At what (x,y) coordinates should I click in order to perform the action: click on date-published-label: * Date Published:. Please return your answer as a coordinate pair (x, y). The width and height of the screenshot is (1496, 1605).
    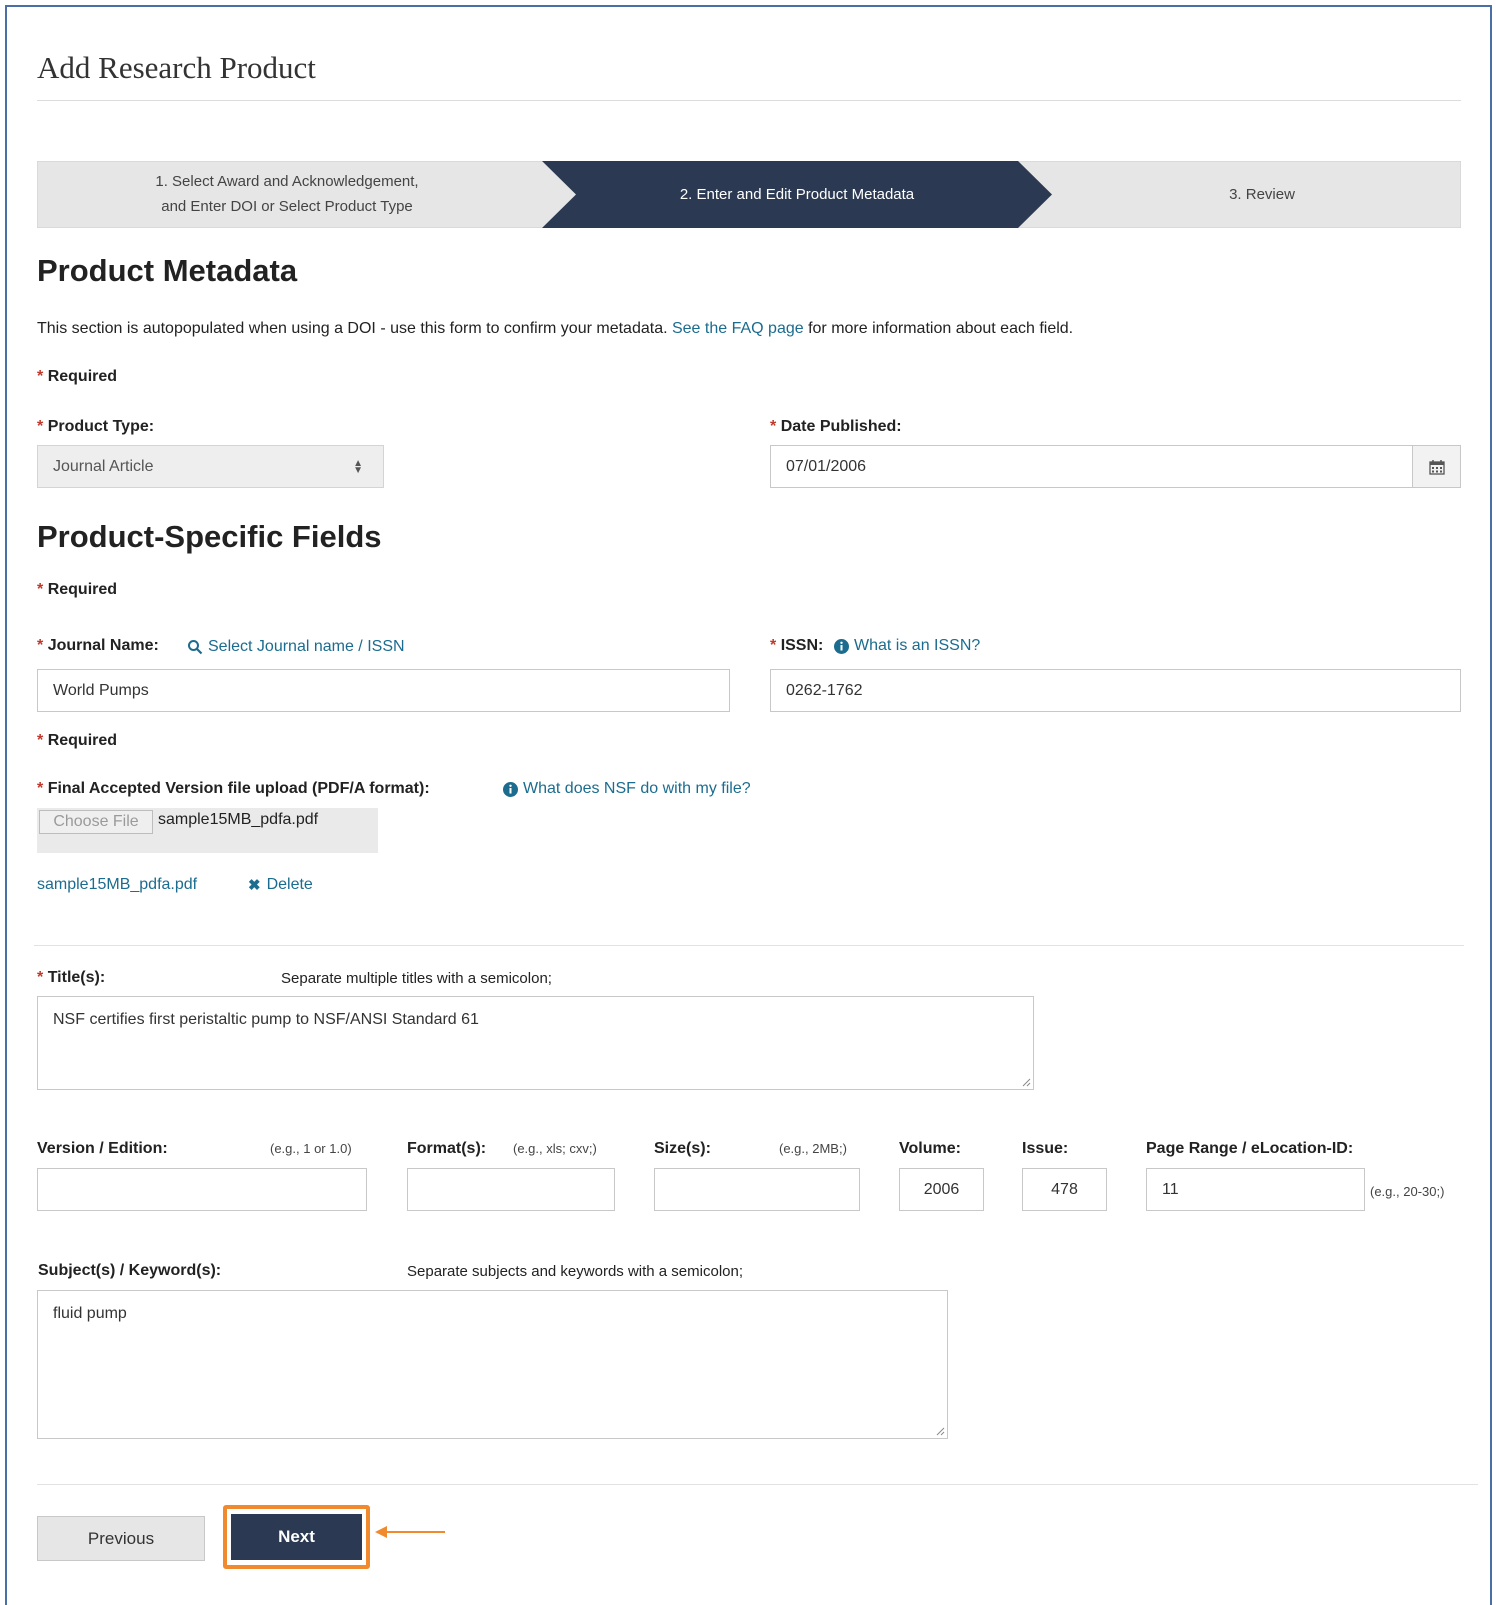
    Looking at the image, I should click on (836, 427).